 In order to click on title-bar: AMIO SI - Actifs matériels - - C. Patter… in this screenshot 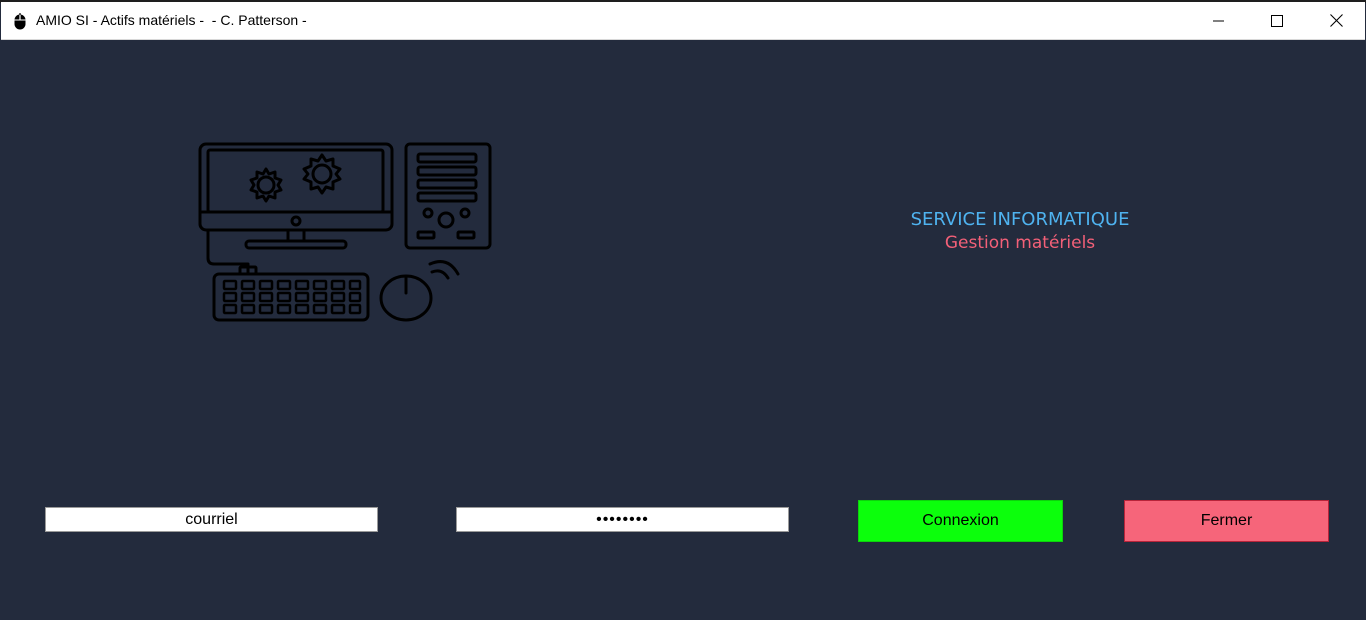, I will do `click(683, 21)`.